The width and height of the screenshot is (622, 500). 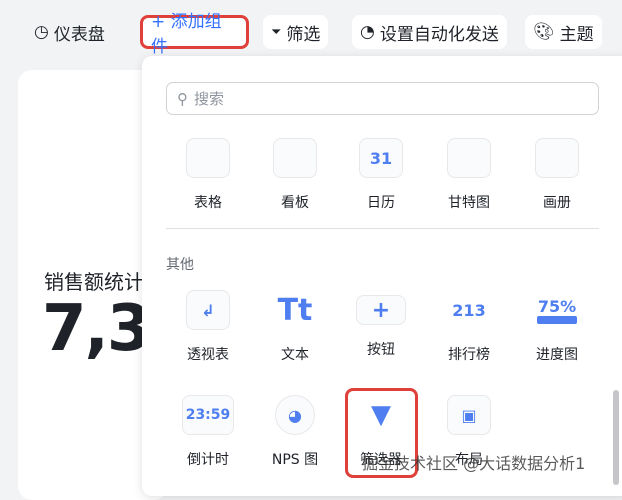 I want to click on widget-kanban: 看板, so click(x=295, y=175).